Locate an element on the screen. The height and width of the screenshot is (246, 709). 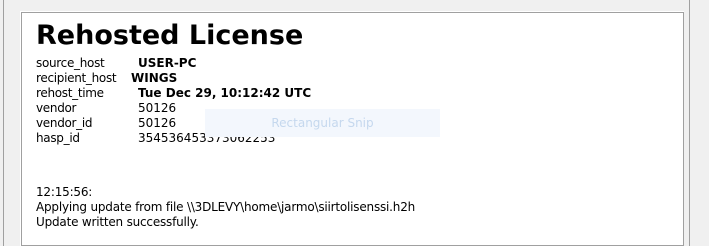
log-line-success: Update written successfully. is located at coordinates (117, 222).